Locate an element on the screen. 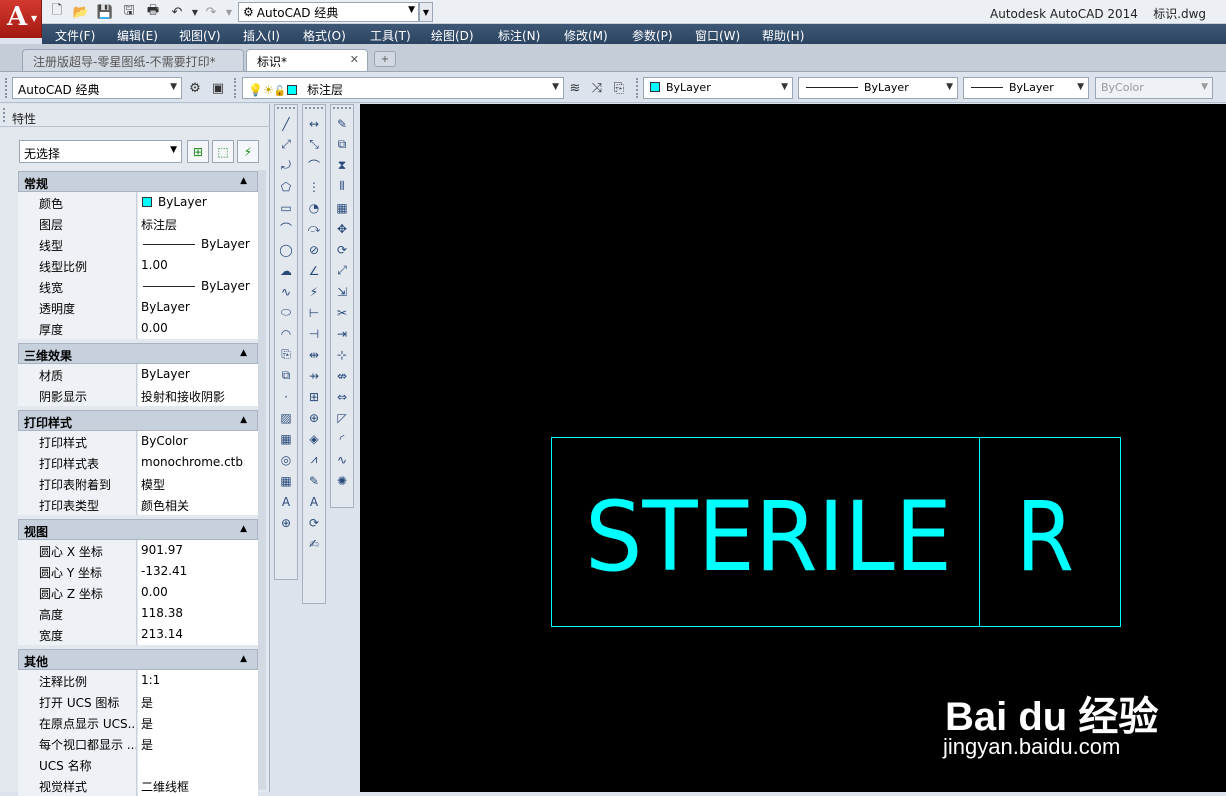 This screenshot has height=796, width=1226. dim-update-icon: ⟳ is located at coordinates (314, 522).